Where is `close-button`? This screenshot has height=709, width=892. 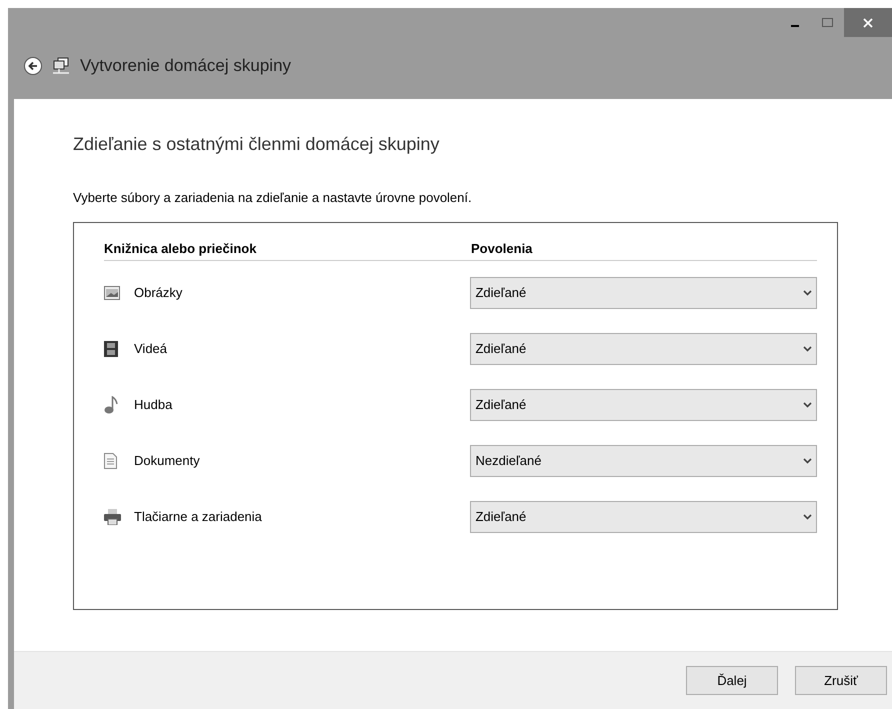 close-button is located at coordinates (868, 22).